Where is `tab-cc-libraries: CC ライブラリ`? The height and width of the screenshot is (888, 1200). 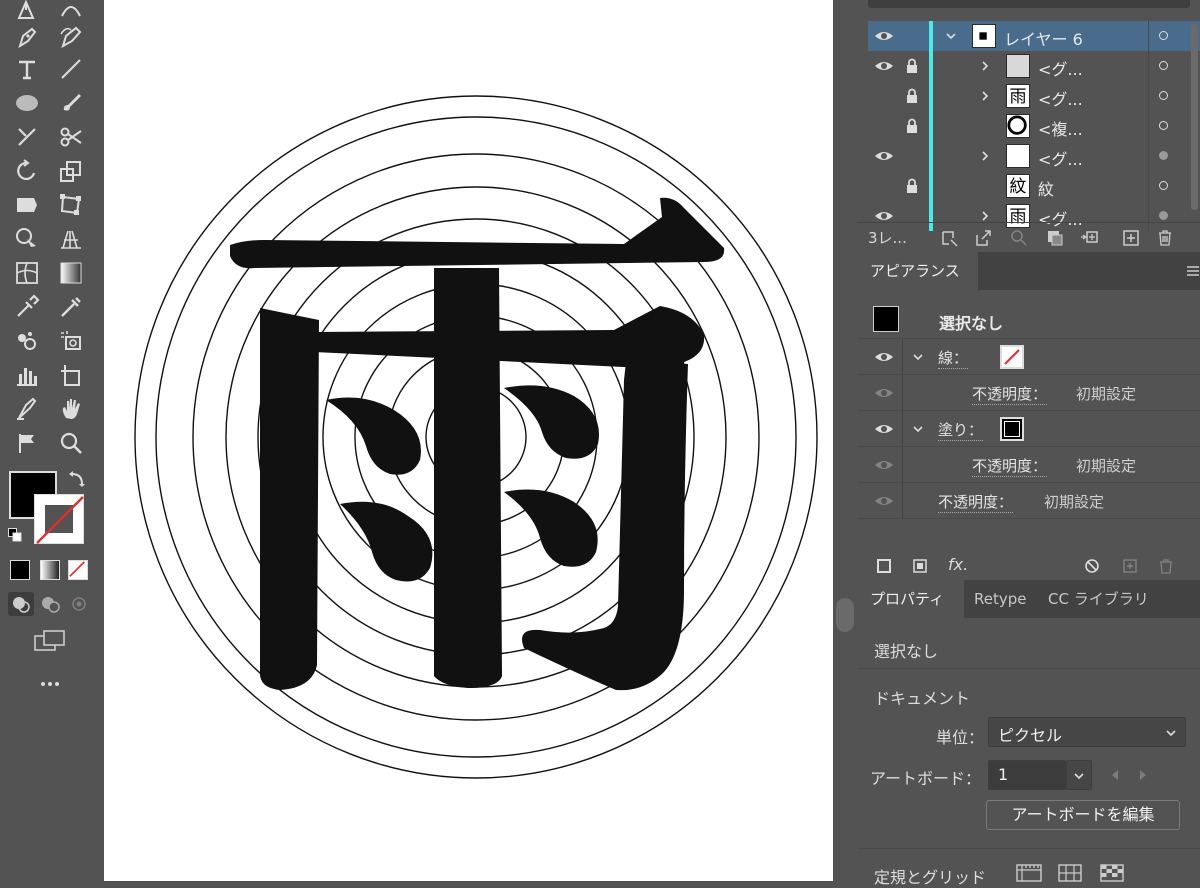 tab-cc-libraries: CC ライブラリ is located at coordinates (1098, 599).